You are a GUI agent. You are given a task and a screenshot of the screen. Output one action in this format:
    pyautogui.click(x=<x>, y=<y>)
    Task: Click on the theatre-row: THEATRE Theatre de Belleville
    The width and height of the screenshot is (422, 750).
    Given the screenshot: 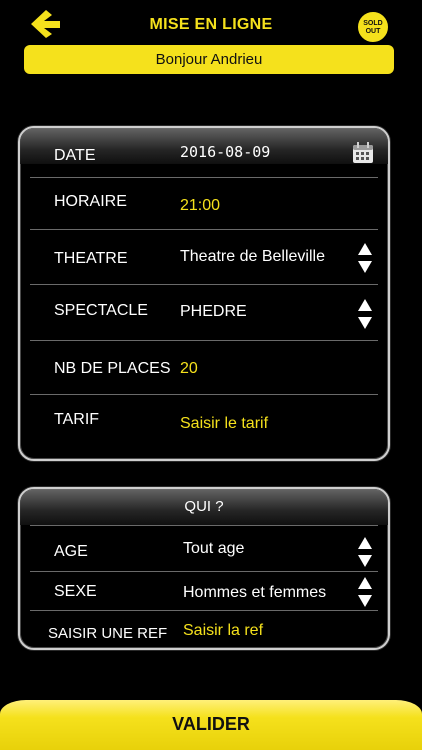 What is the action you would take?
    pyautogui.click(x=204, y=257)
    